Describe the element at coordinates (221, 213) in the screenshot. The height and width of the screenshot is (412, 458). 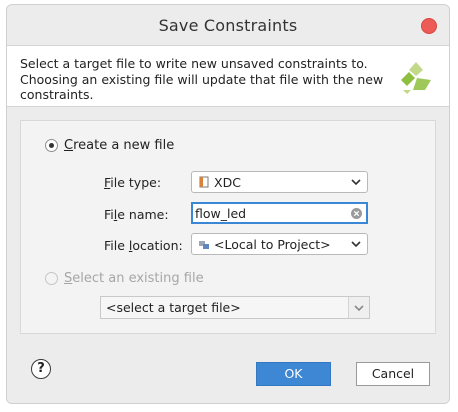
I see `file-name-value: flow_led` at that location.